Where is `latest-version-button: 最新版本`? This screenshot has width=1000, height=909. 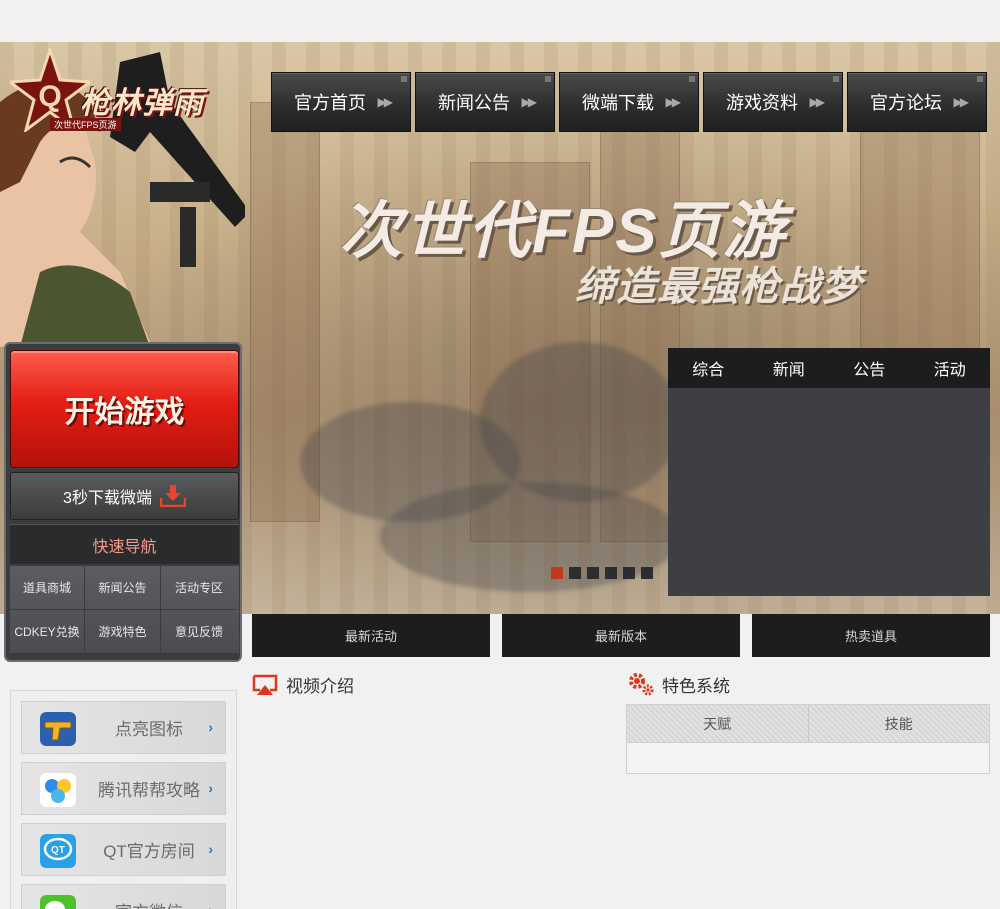
latest-version-button: 最新版本 is located at coordinates (621, 635).